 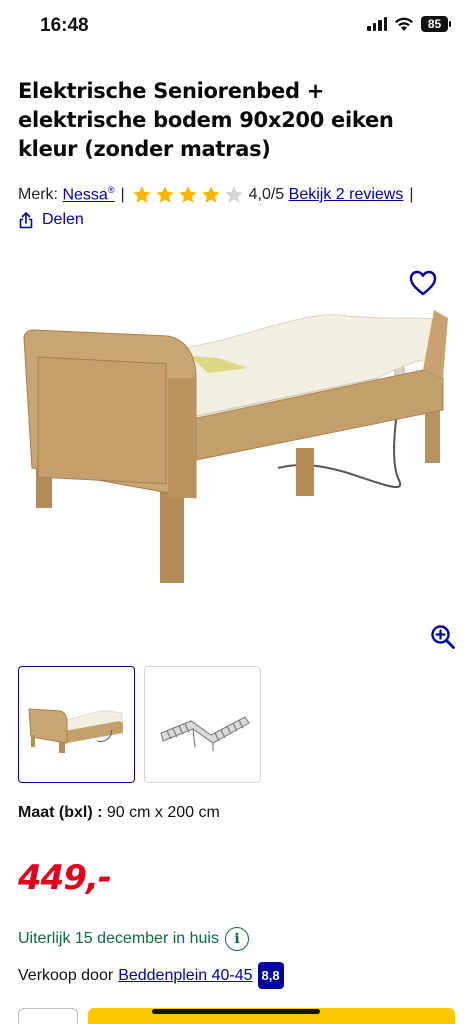 I want to click on size-value: 90 cm x 200 cm, so click(x=163, y=812).